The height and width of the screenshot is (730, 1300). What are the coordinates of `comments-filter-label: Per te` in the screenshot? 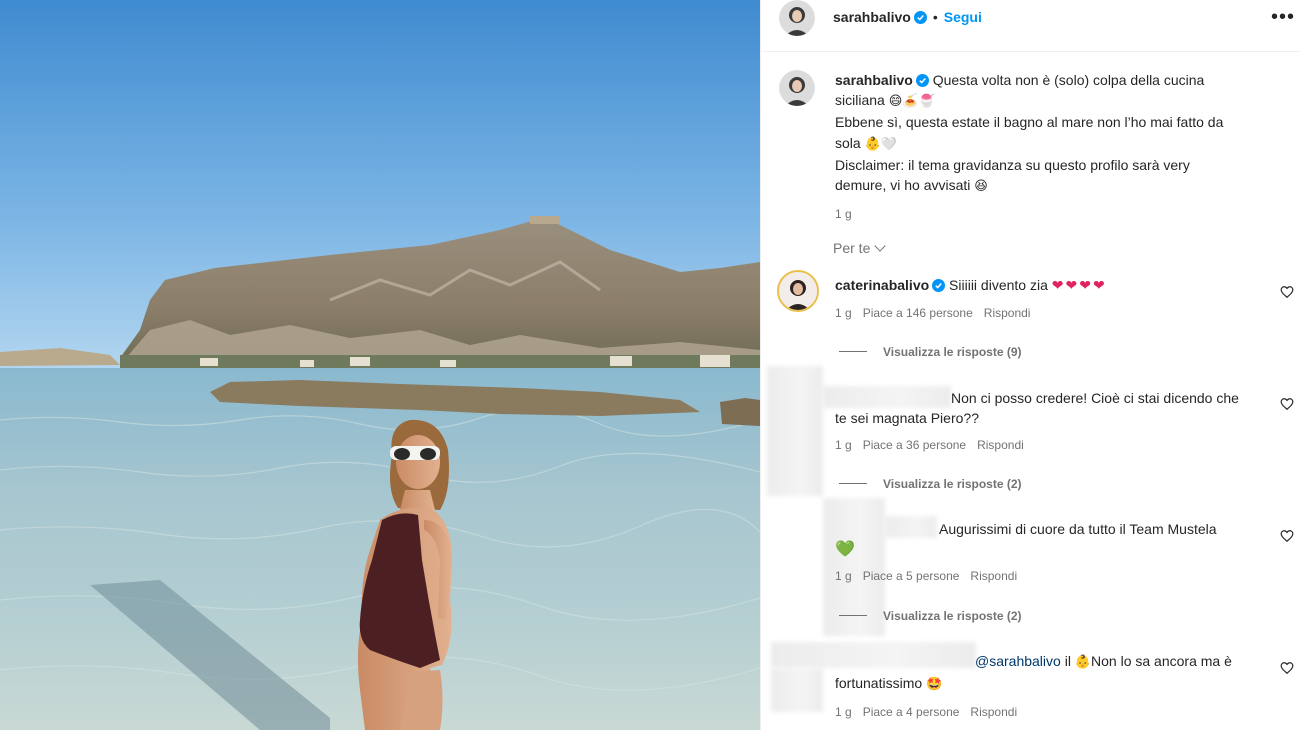 It's located at (852, 248).